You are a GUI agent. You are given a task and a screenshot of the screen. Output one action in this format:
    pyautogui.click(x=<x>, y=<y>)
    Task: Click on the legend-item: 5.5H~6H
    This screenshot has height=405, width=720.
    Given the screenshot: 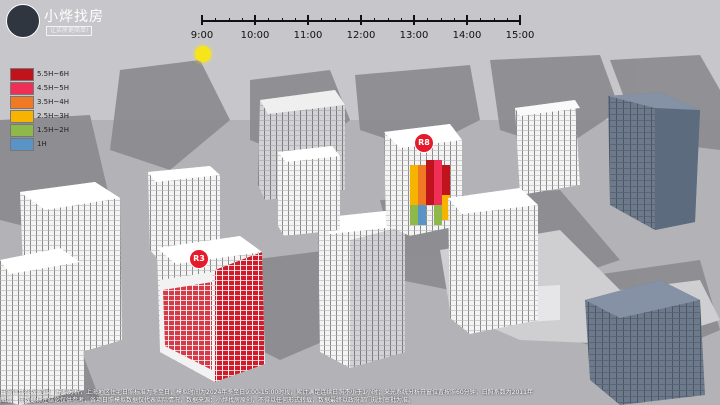 What is the action you would take?
    pyautogui.click(x=40, y=74)
    